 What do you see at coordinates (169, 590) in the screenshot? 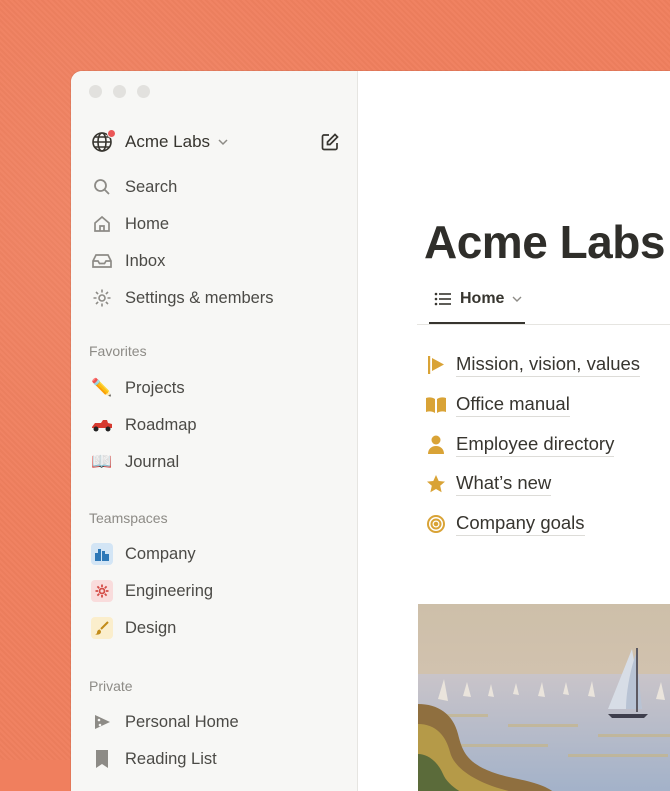
I see `nav-label: Engineering` at bounding box center [169, 590].